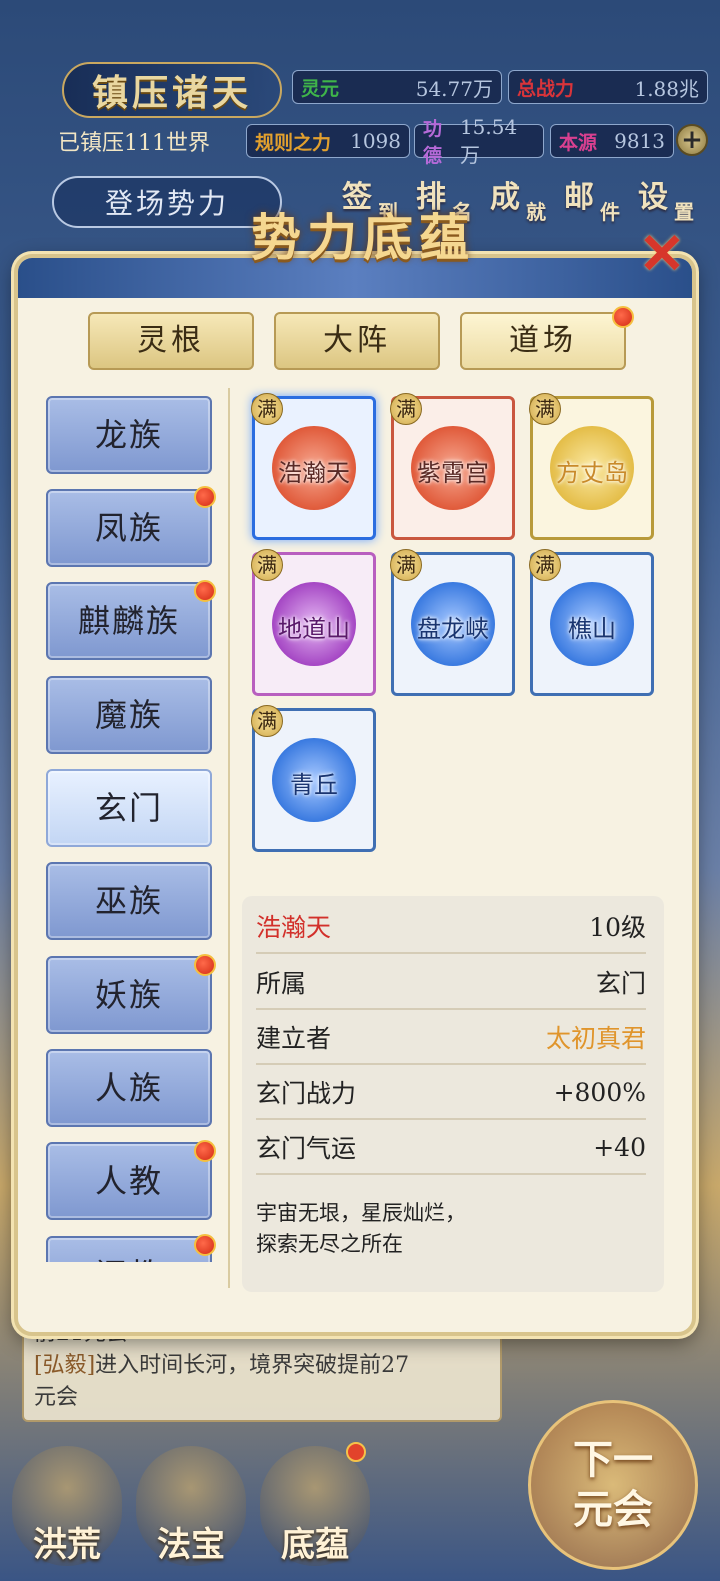 The width and height of the screenshot is (720, 1581). I want to click on dojo-card: 紫霄宫 满, so click(452, 466).